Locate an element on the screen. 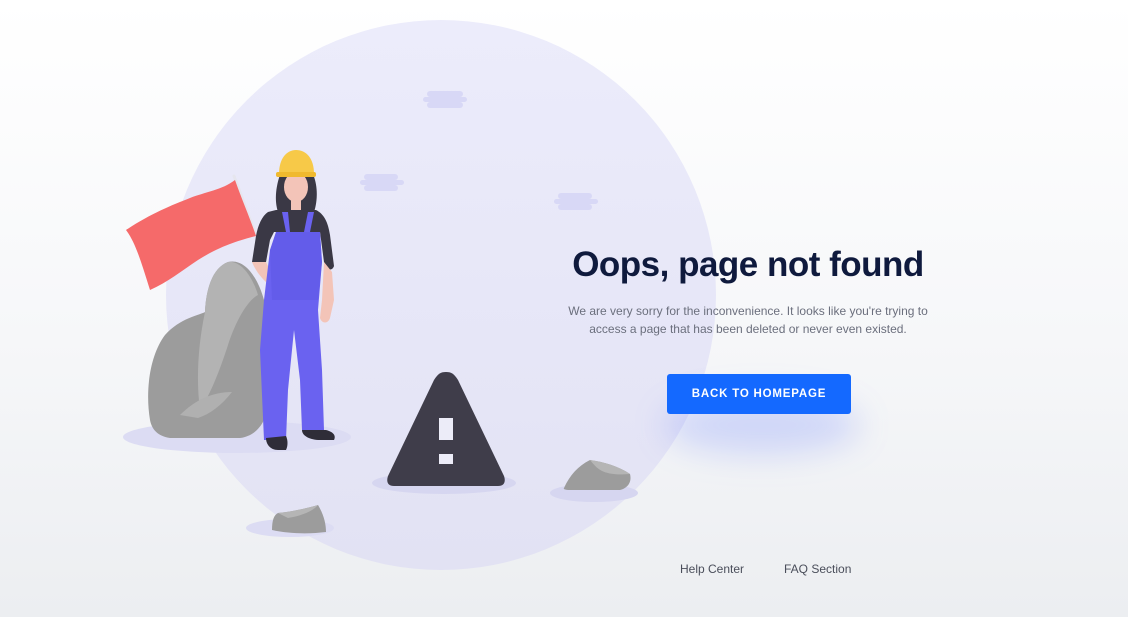 The width and height of the screenshot is (1128, 617). rock-left is located at coordinates (299, 519).